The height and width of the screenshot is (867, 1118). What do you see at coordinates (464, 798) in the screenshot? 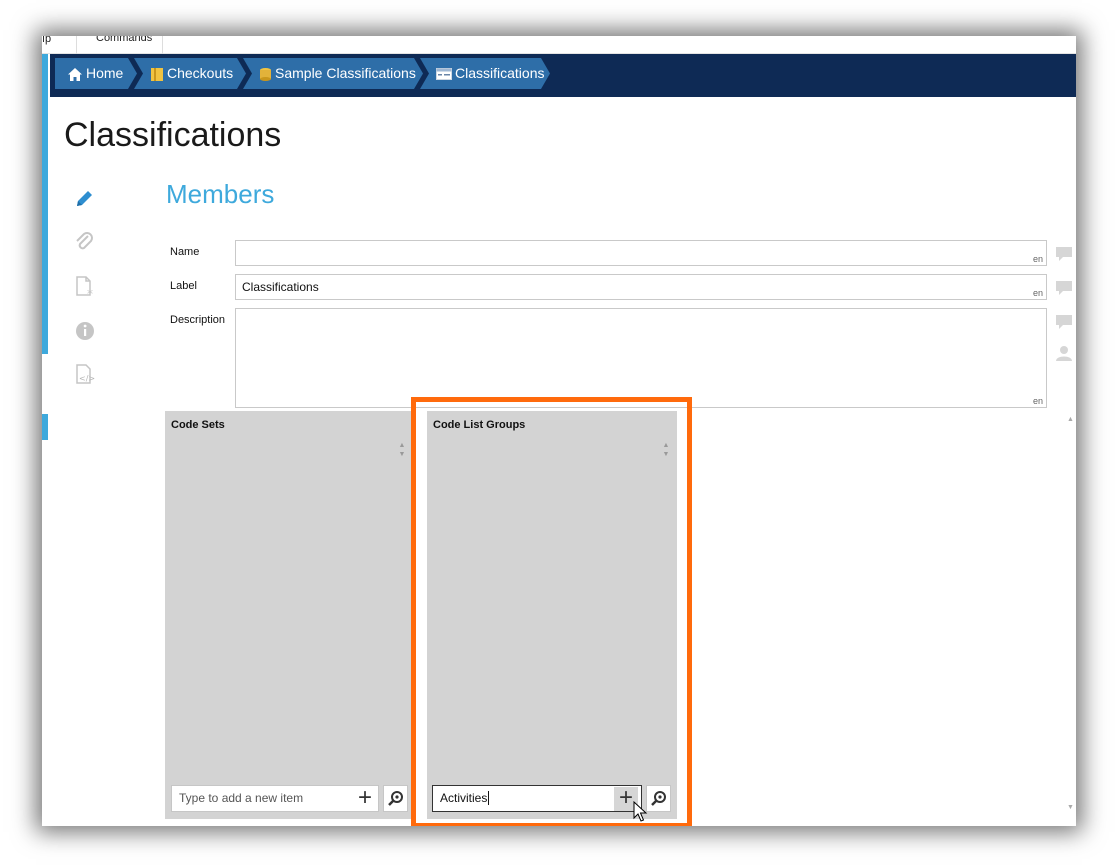
I see `add-input-value: Activities` at bounding box center [464, 798].